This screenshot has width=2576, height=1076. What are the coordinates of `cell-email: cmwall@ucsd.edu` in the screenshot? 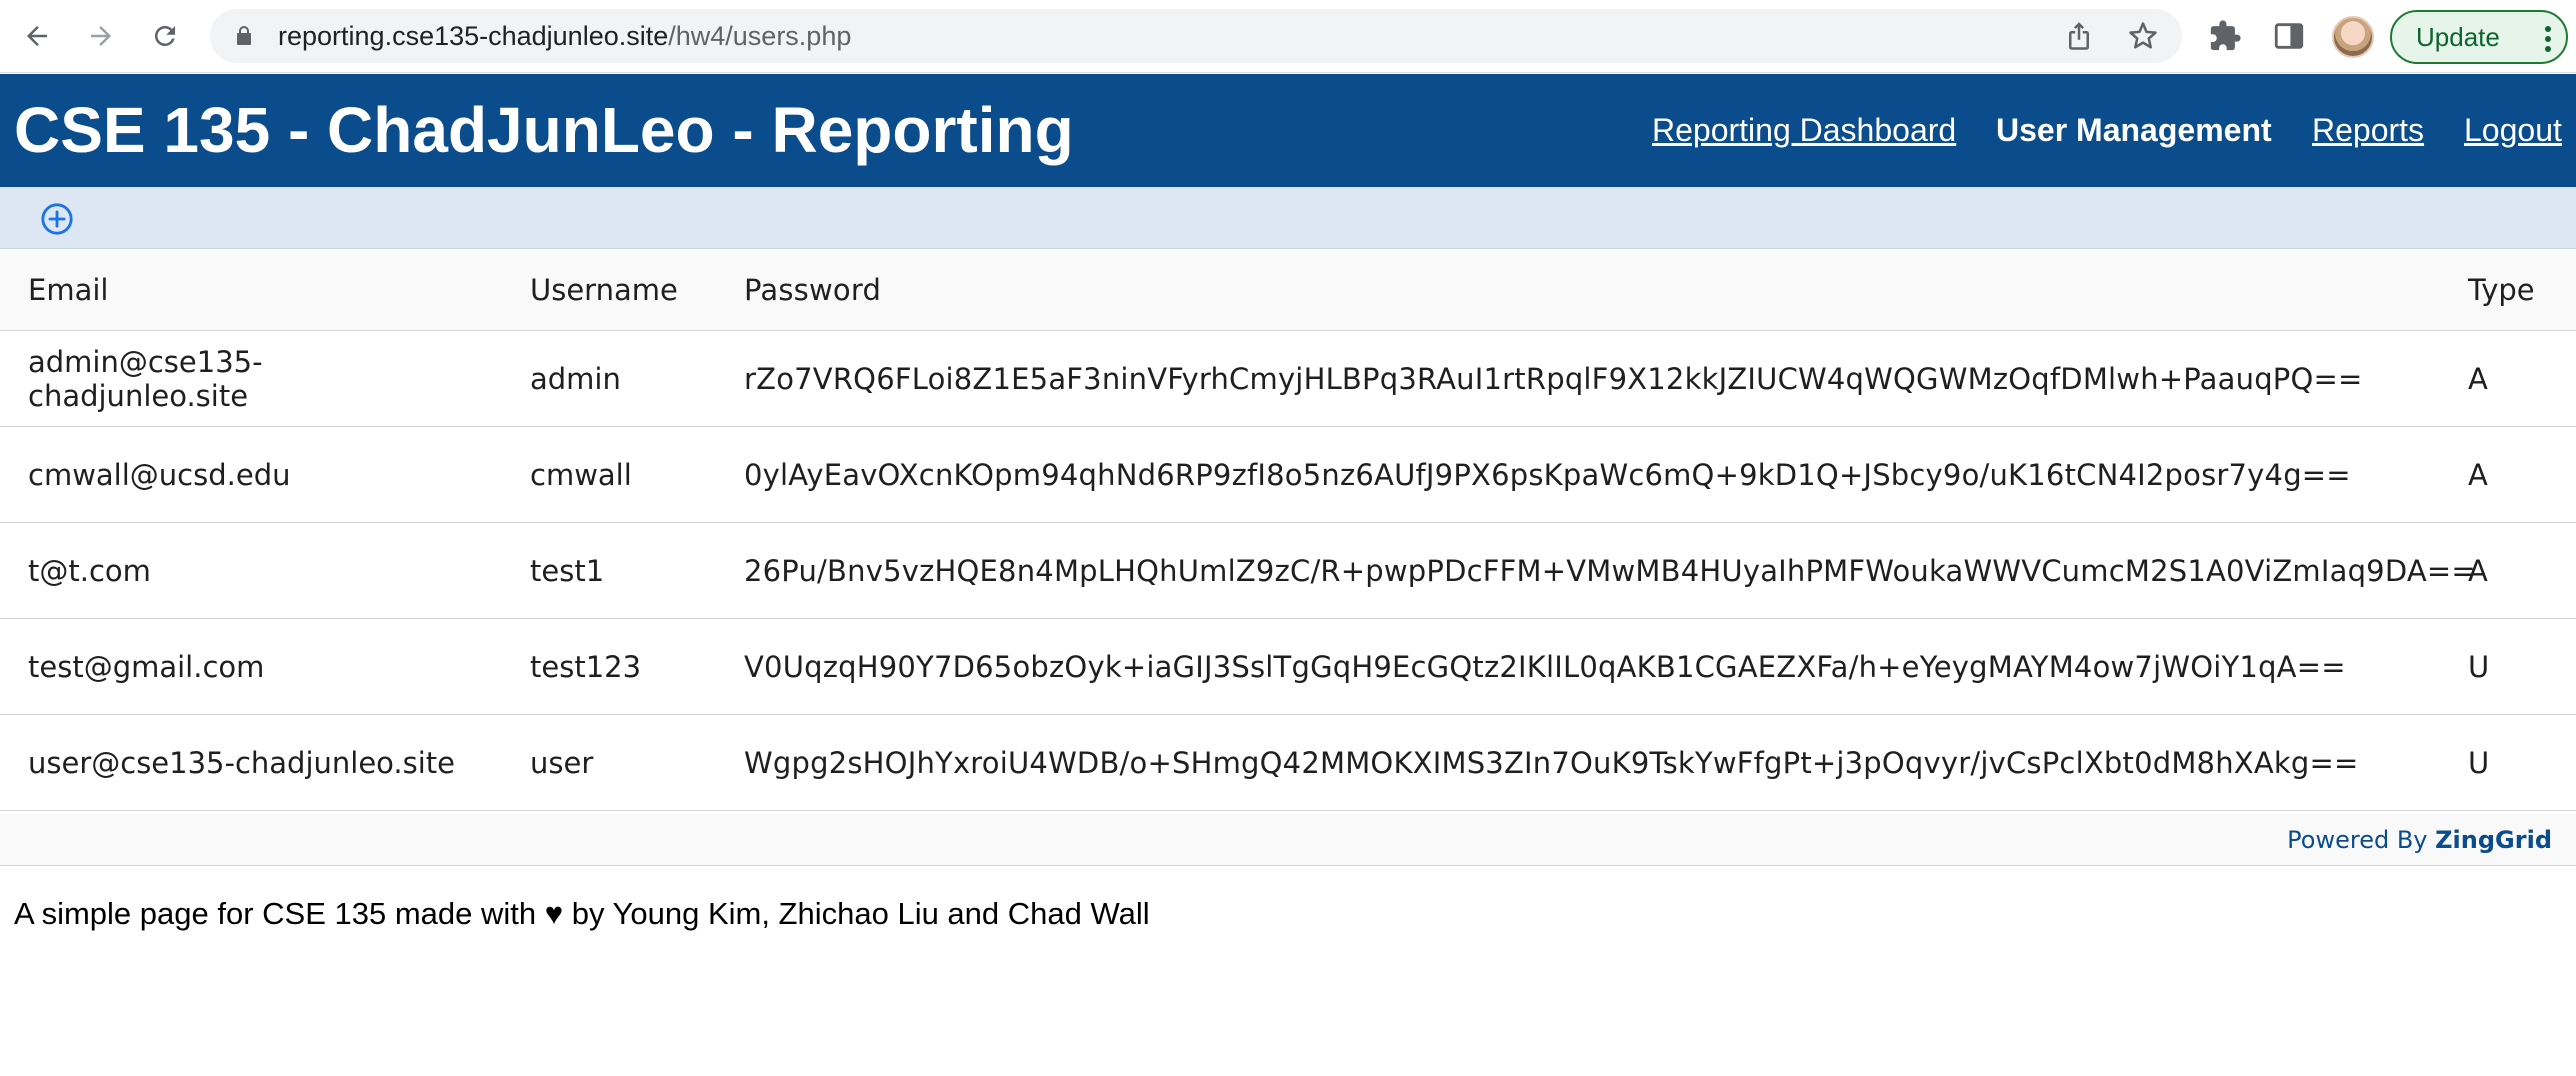 It's located at (268, 474).